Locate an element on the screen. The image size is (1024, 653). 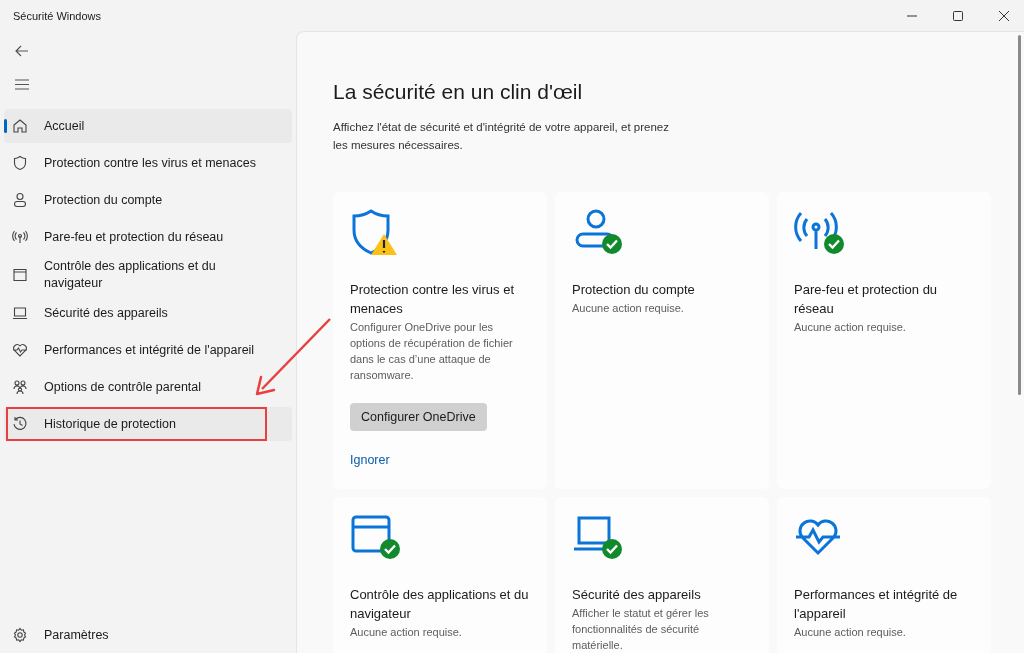
status-card: Sécurité des appareils Afficher le statut et gérer les fonctionnalités de sécurité matérielle. is located at coordinates (662, 575).